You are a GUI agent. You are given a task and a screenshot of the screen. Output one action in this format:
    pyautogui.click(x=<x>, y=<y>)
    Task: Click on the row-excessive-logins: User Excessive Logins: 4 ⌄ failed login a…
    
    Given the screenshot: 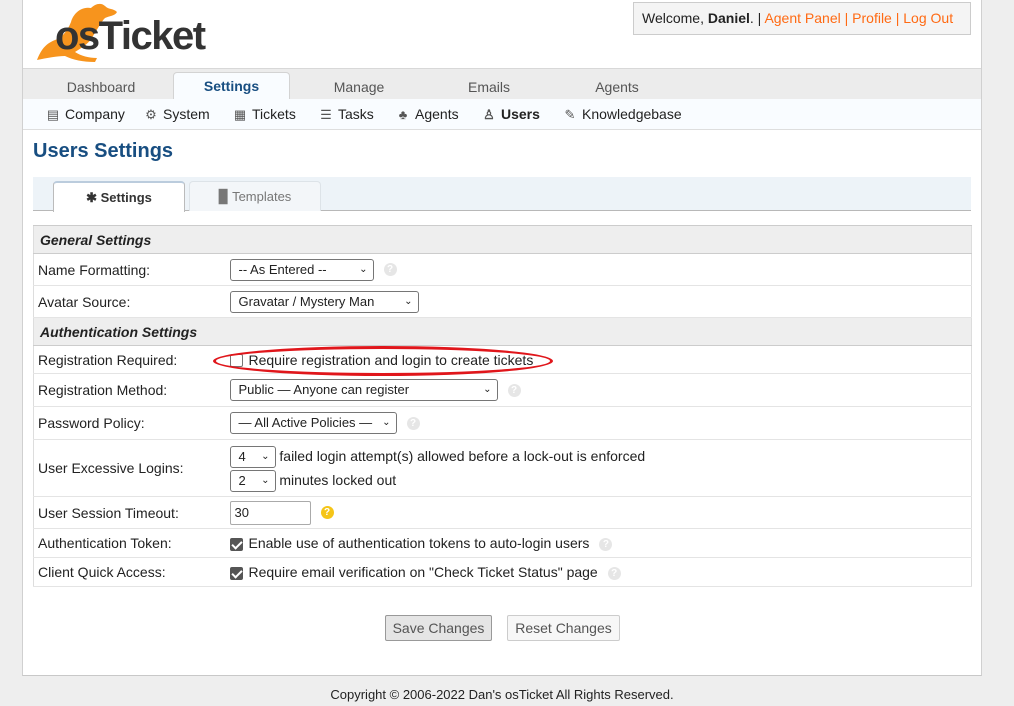 What is the action you would take?
    pyautogui.click(x=502, y=468)
    